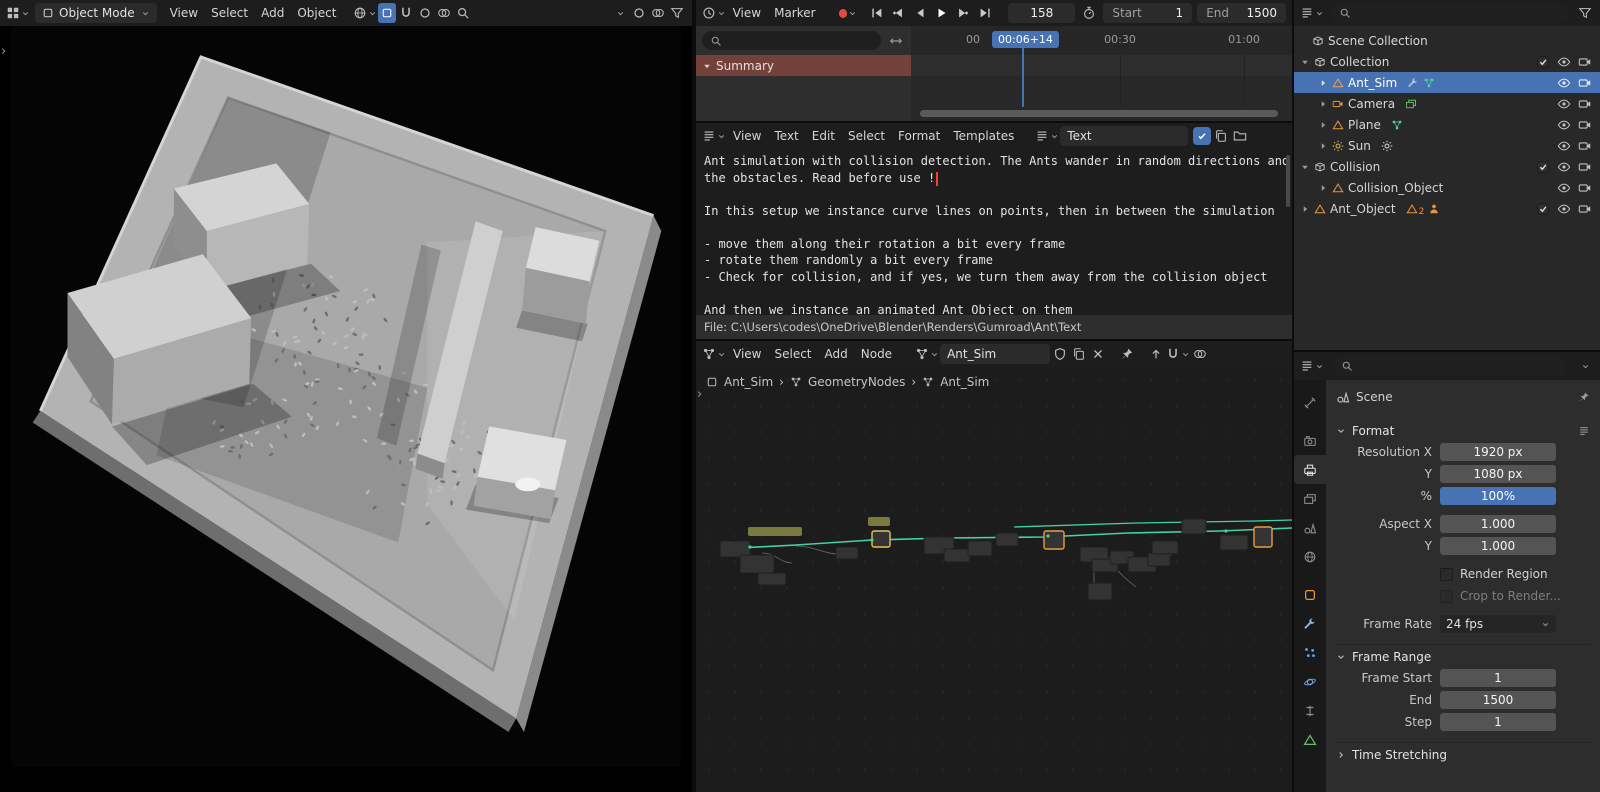 Image resolution: width=1600 pixels, height=792 pixels. I want to click on frame-start-field: 1, so click(1498, 678).